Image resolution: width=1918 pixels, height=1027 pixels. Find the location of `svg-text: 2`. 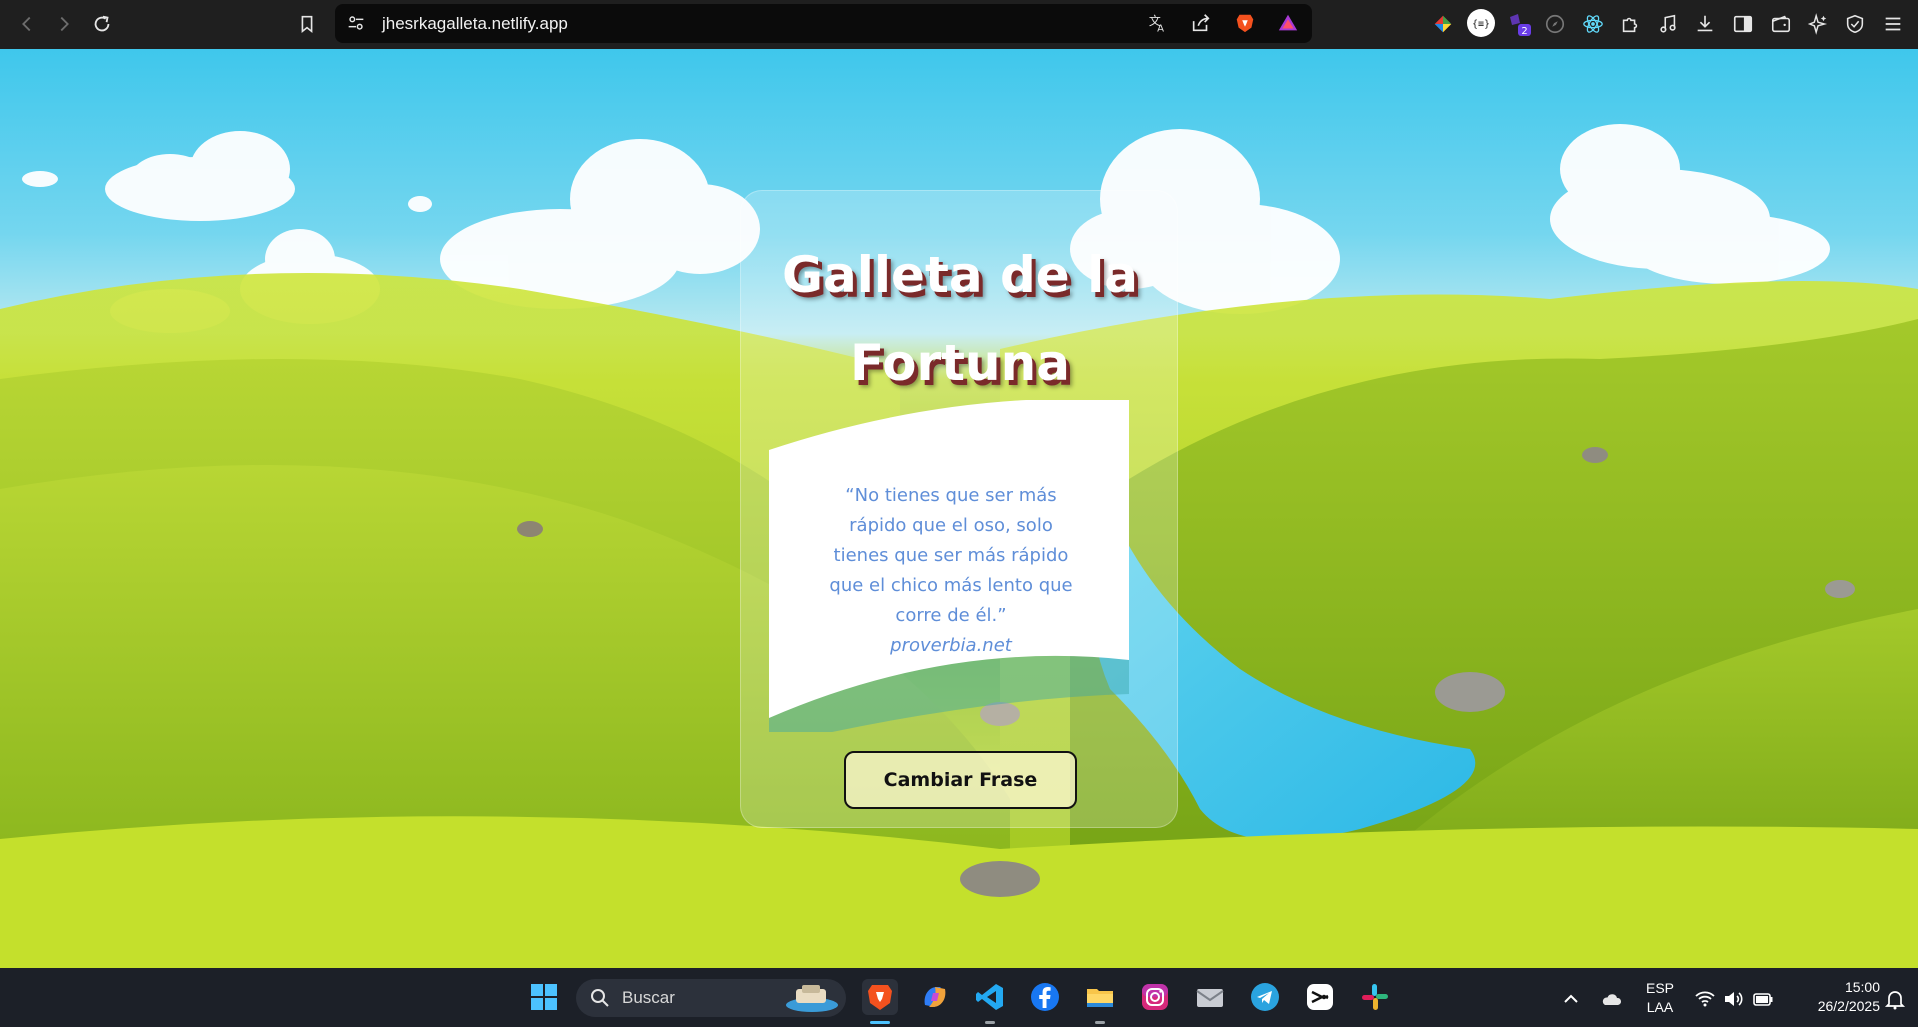

svg-text: 2 is located at coordinates (1524, 31).